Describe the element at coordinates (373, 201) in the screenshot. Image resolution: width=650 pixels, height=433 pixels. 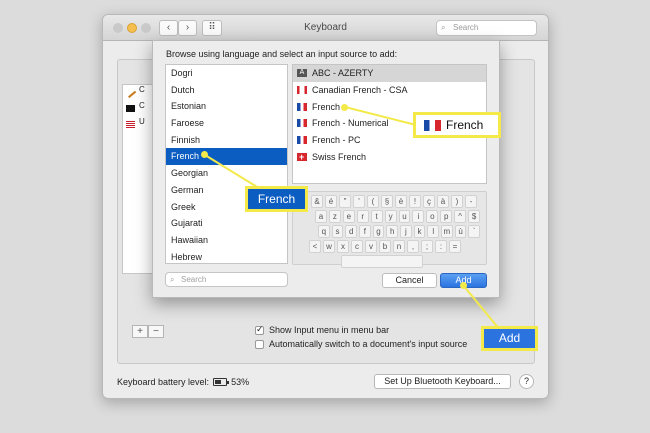
I see `keyboard-key: (` at that location.